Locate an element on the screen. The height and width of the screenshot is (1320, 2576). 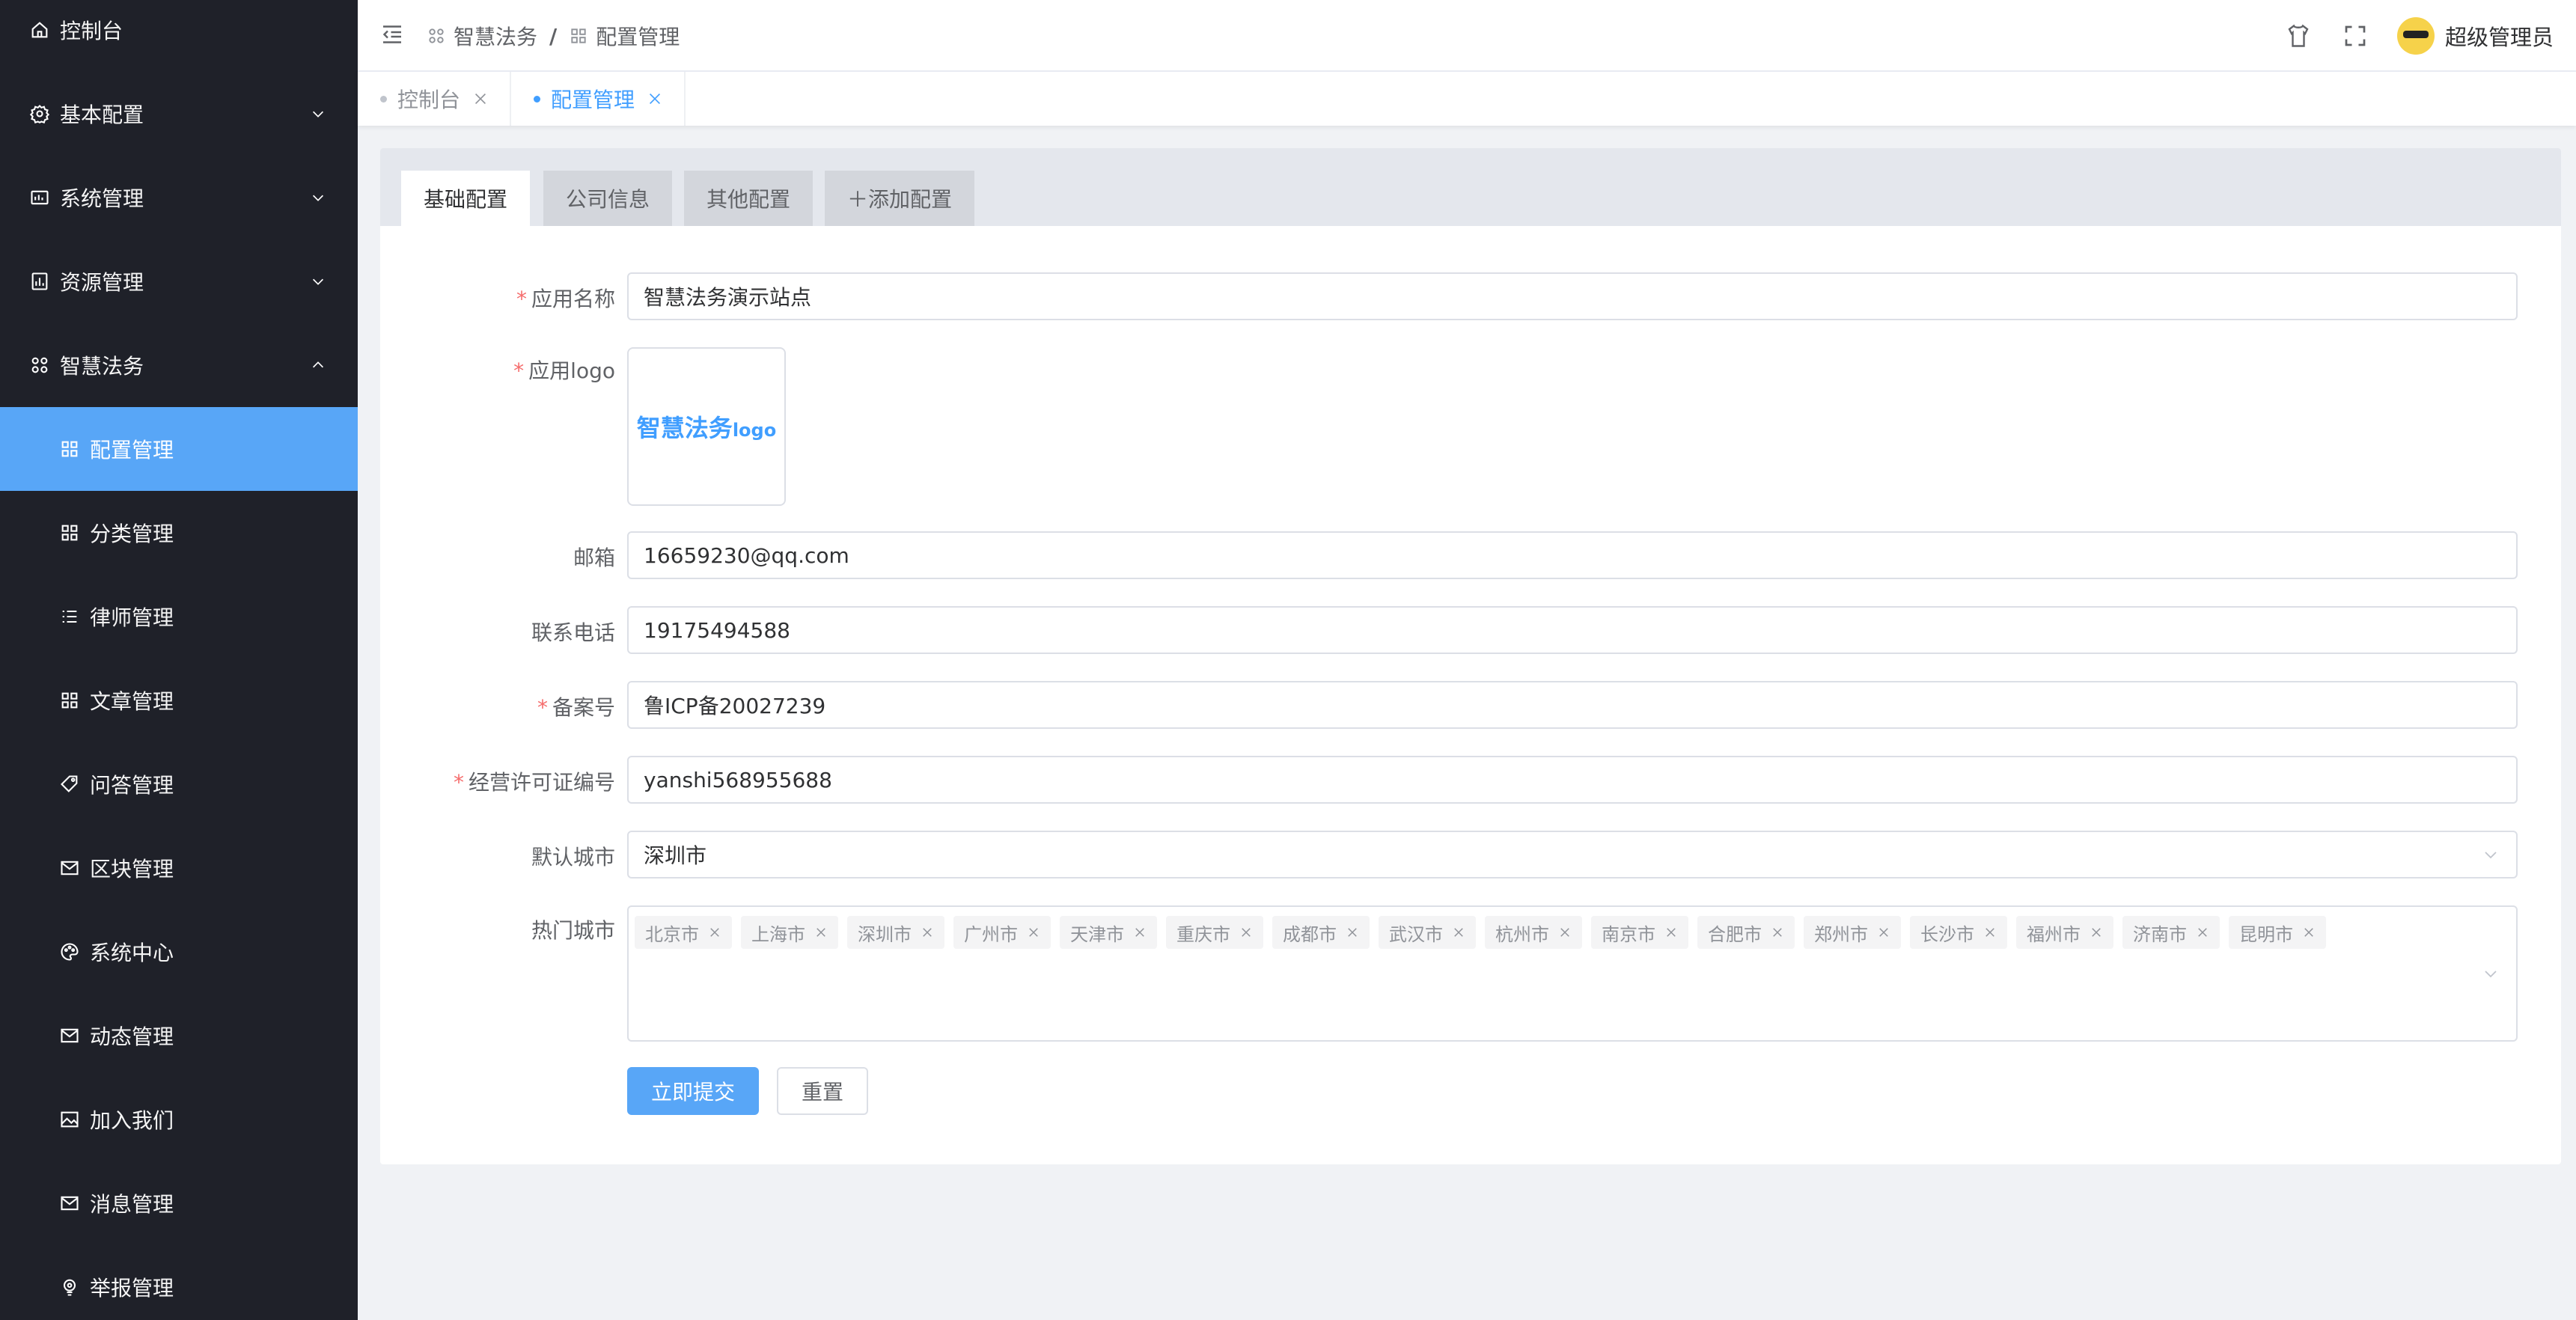
city-tag-label: 广州市 is located at coordinates (991, 934).